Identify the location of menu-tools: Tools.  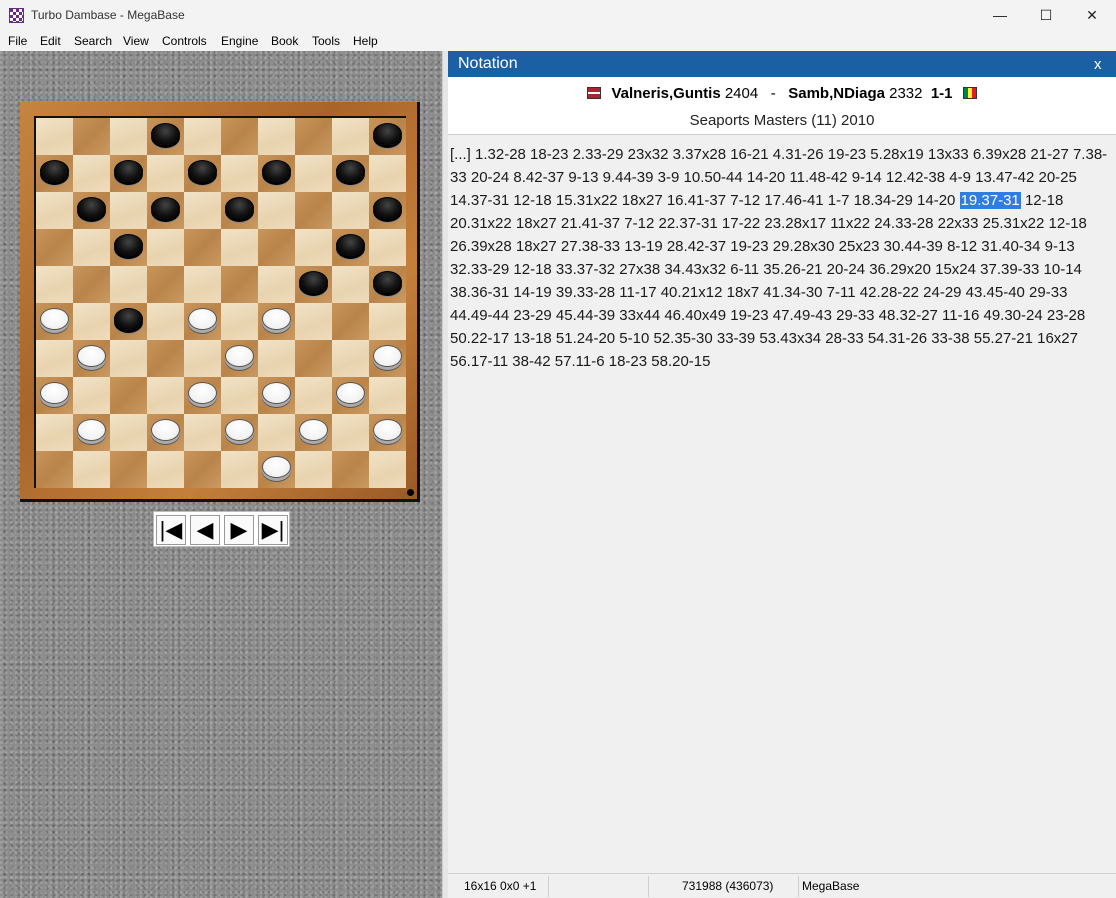
(326, 41).